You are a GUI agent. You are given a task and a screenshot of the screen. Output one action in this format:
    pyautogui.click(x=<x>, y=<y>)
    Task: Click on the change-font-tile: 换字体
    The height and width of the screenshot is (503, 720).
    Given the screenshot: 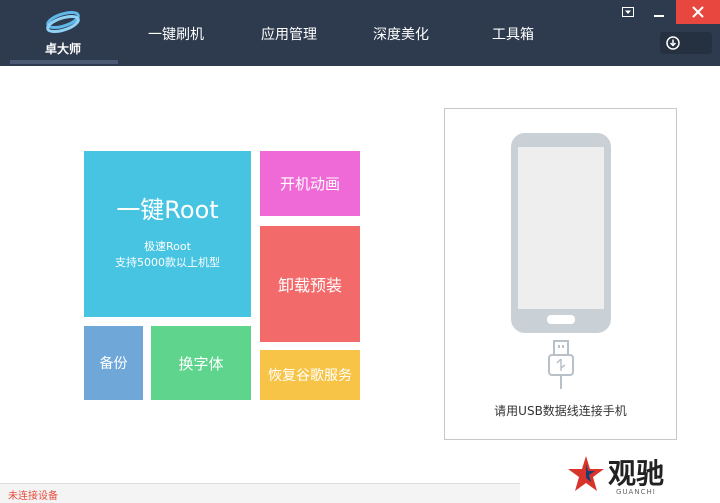 What is the action you would take?
    pyautogui.click(x=201, y=363)
    